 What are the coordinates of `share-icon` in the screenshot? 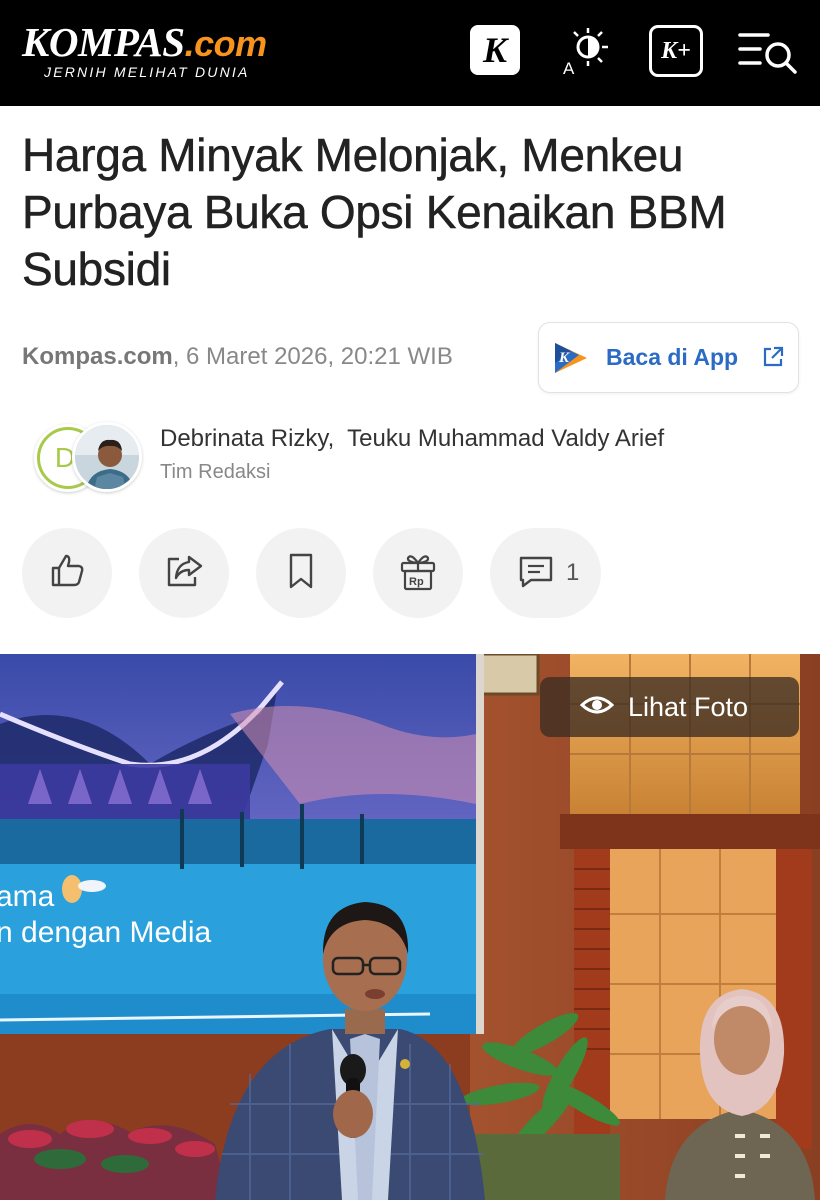 It's located at (184, 573).